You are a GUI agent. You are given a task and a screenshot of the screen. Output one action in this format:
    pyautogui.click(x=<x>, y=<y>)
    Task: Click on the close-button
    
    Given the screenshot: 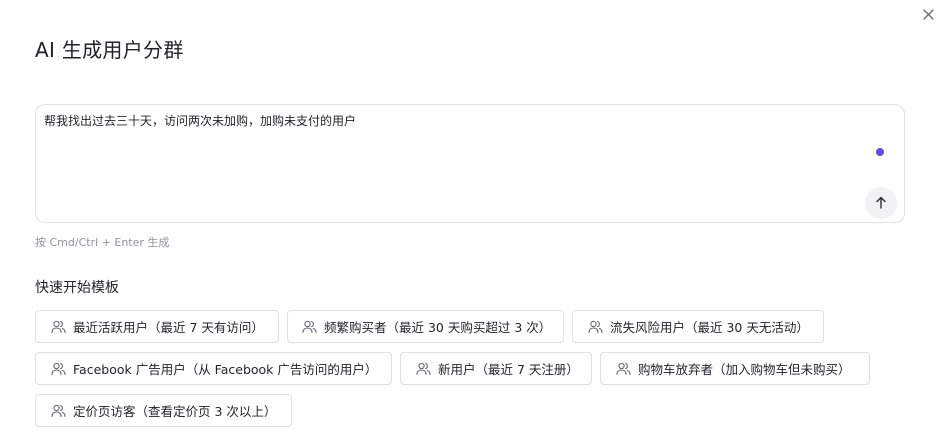 What is the action you would take?
    pyautogui.click(x=928, y=14)
    